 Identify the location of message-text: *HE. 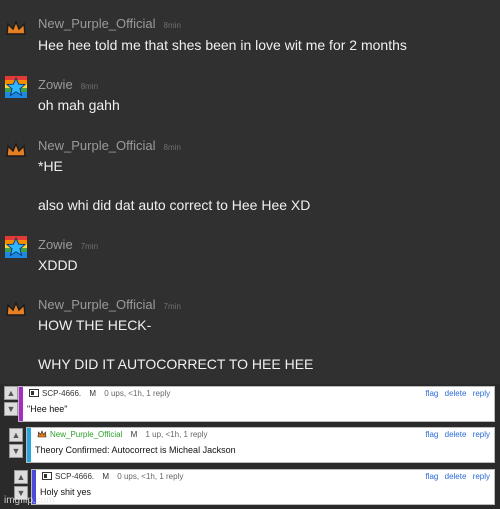
(50, 166).